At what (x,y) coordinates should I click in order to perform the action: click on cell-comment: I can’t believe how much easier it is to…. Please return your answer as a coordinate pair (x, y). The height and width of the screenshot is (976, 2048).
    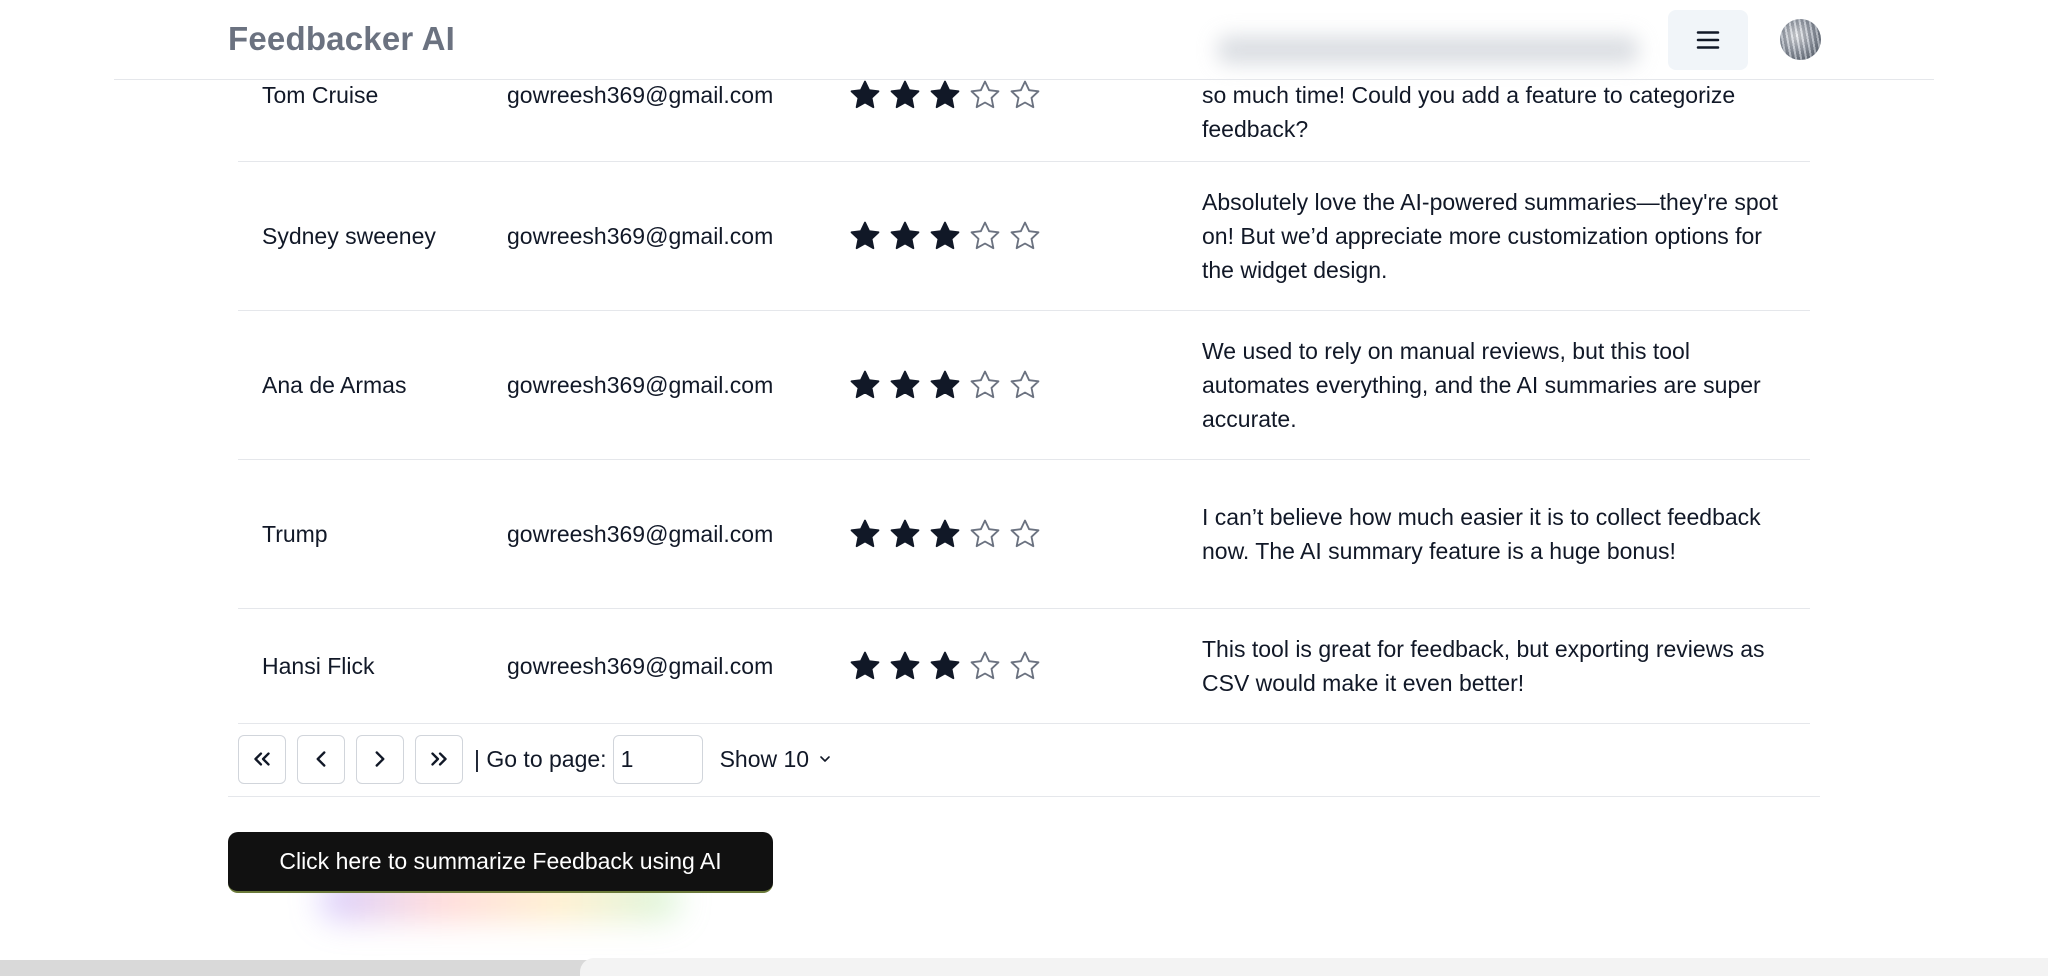
    Looking at the image, I should click on (1481, 534).